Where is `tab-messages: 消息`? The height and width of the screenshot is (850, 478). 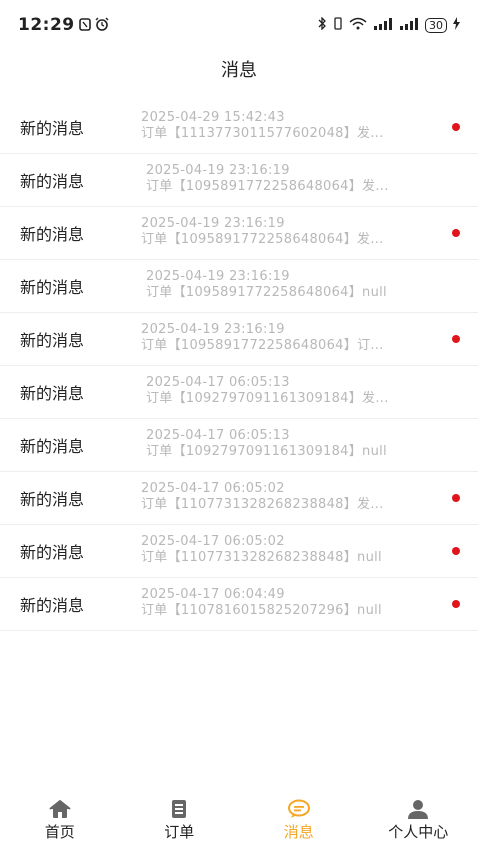
tab-messages: 消息 is located at coordinates (299, 820).